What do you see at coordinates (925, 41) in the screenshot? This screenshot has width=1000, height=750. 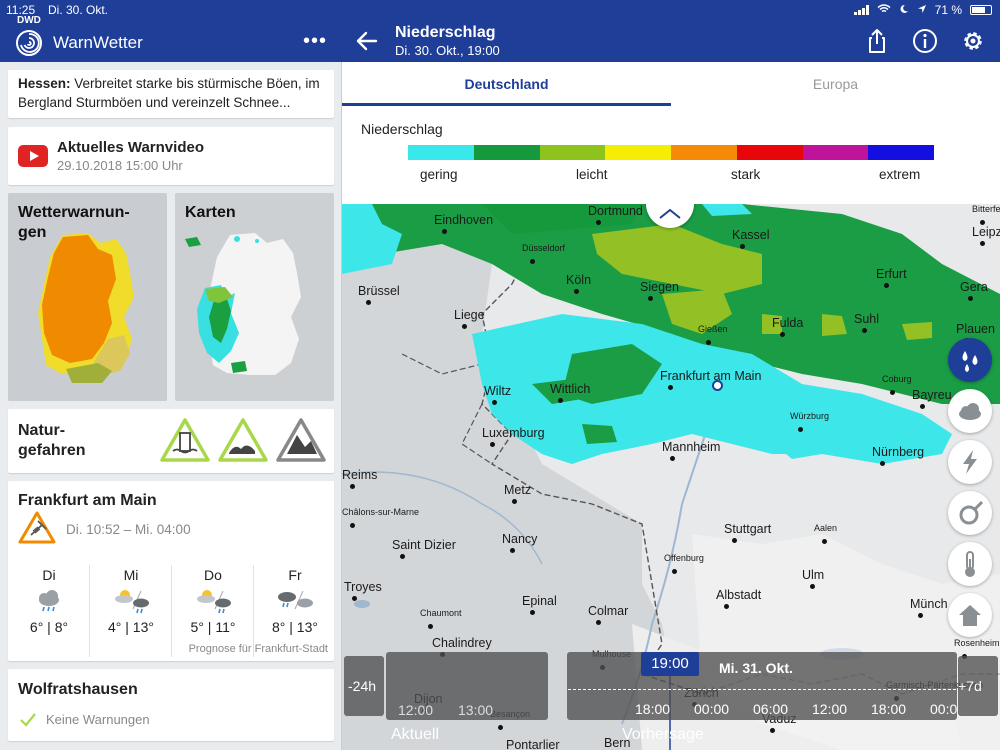 I see `info-icon` at bounding box center [925, 41].